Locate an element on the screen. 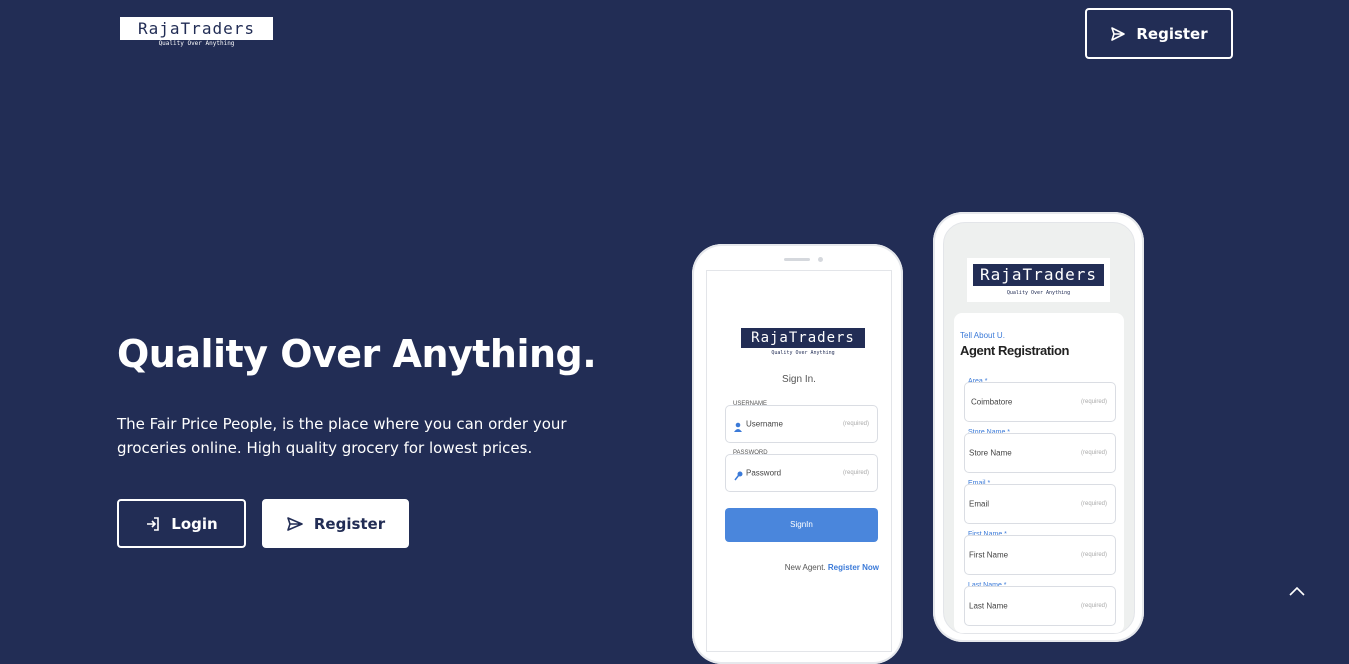  email-field: Email (required) is located at coordinates (1040, 504).